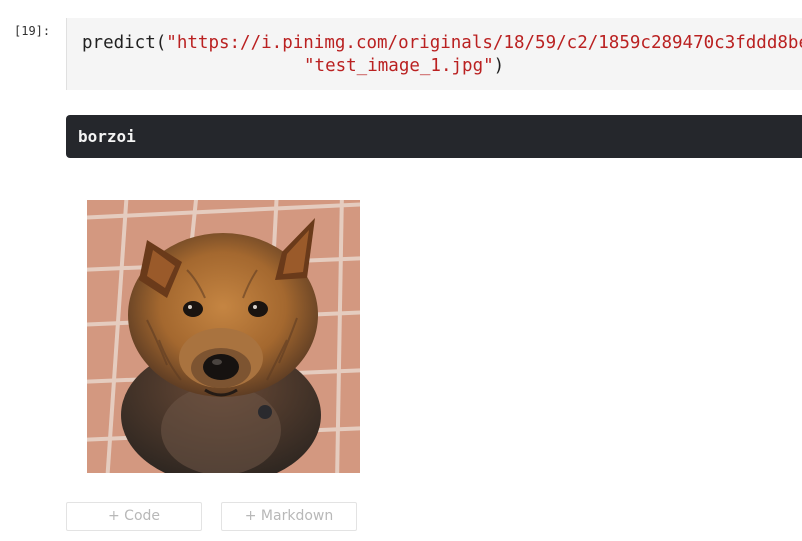 Image resolution: width=802 pixels, height=541 pixels. What do you see at coordinates (434, 136) in the screenshot?
I see `output-text-area: borzoi` at bounding box center [434, 136].